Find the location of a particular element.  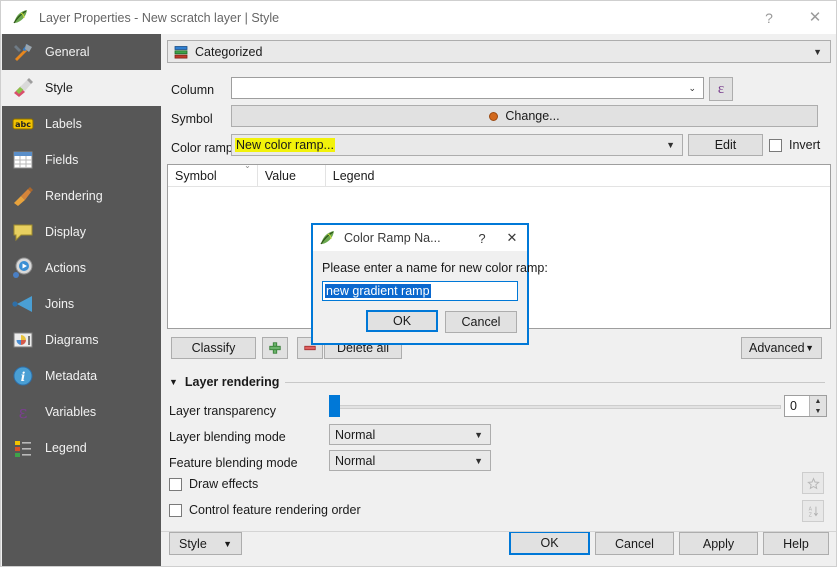

sidebar-item-variables: ε Variables is located at coordinates (81, 412).